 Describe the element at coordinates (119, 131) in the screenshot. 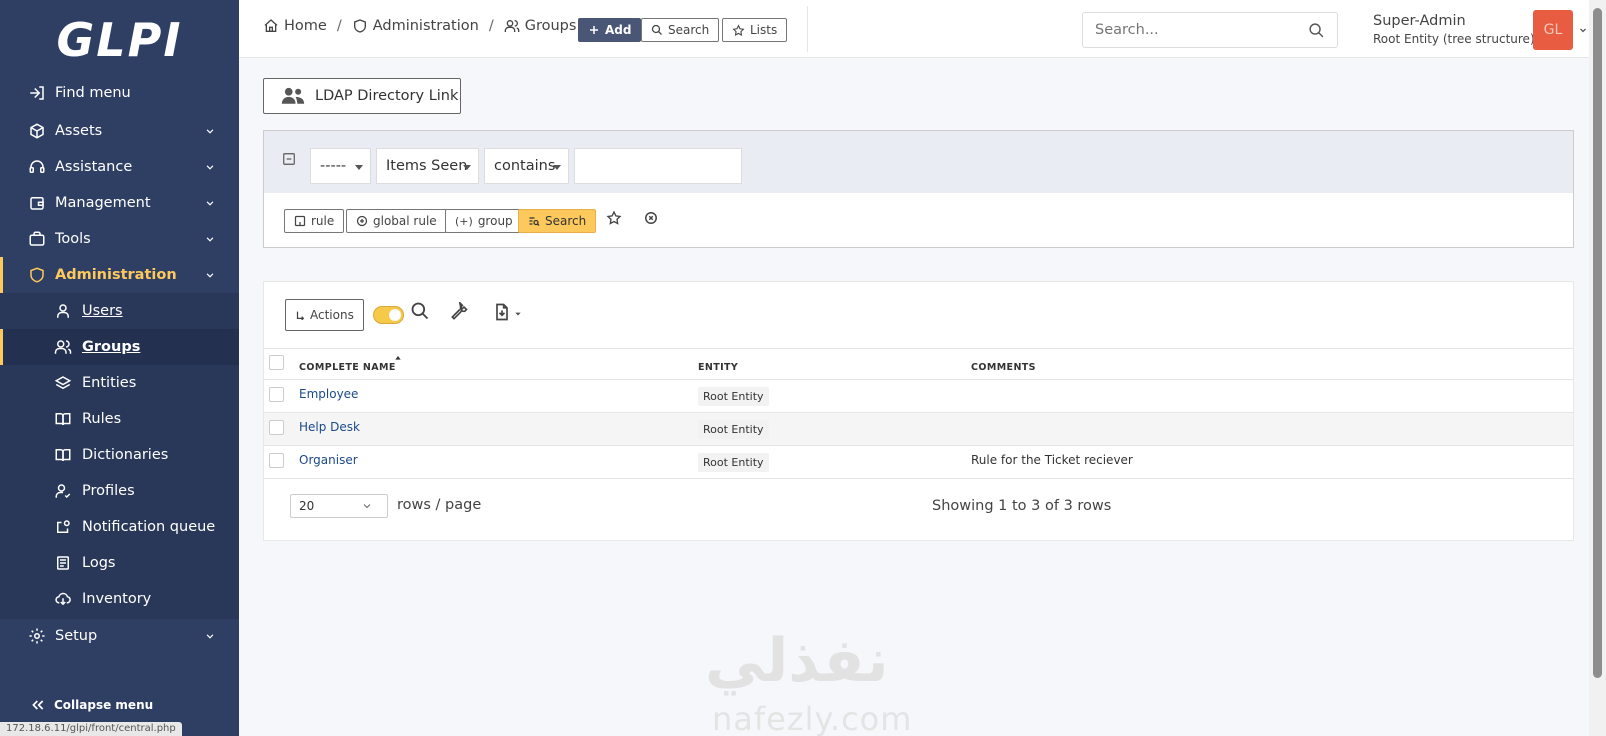

I see `menu-item-assets: Assets` at that location.